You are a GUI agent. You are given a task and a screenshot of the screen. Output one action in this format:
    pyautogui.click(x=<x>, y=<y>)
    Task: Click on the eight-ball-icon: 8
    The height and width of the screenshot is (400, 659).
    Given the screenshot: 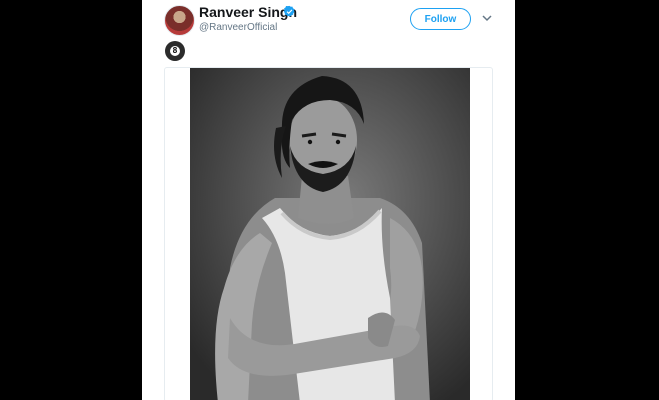 What is the action you would take?
    pyautogui.click(x=175, y=51)
    